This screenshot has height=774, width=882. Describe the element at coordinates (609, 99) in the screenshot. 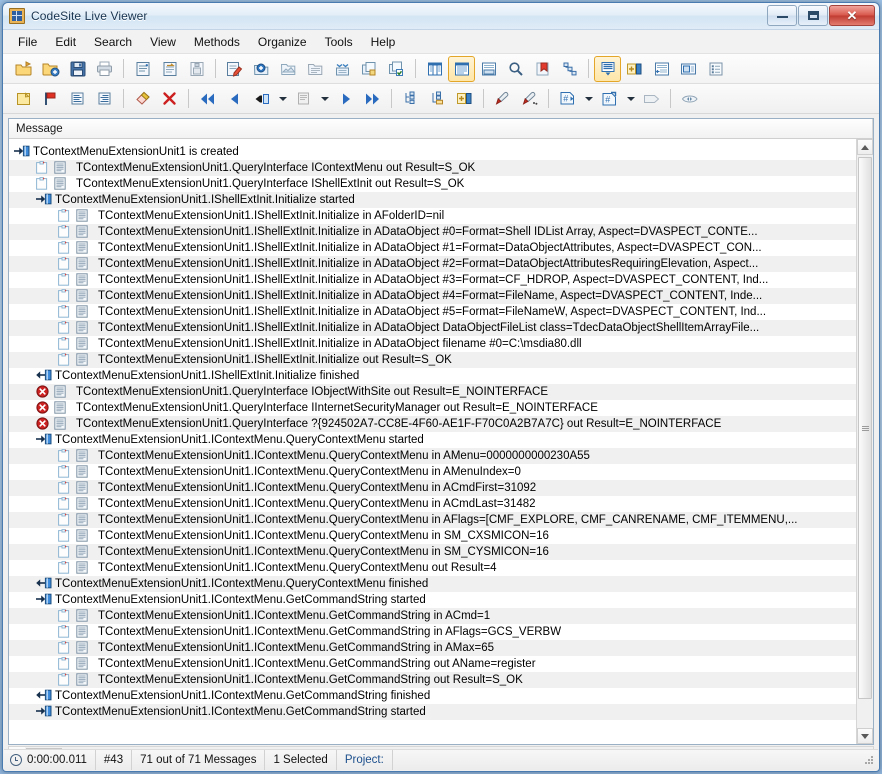

I see `goto-next-number-icon: #` at that location.